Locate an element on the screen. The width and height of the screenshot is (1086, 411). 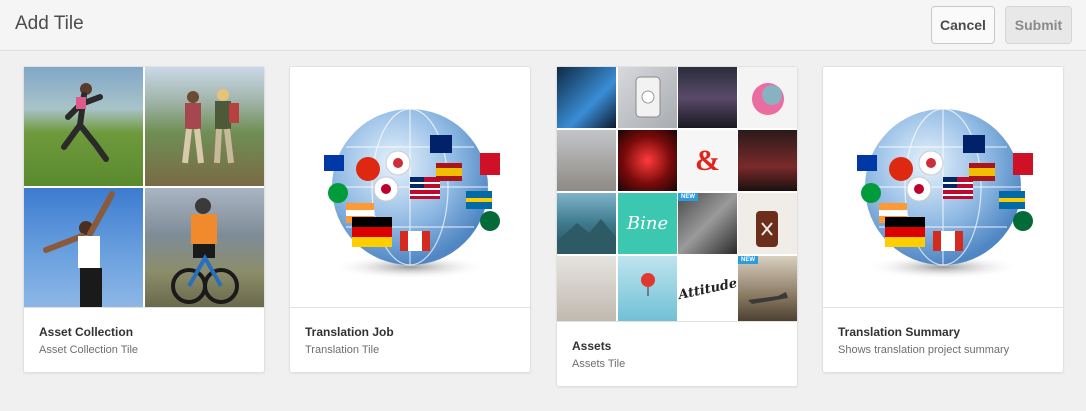
tile-description: Translation Tile is located at coordinates (342, 350).